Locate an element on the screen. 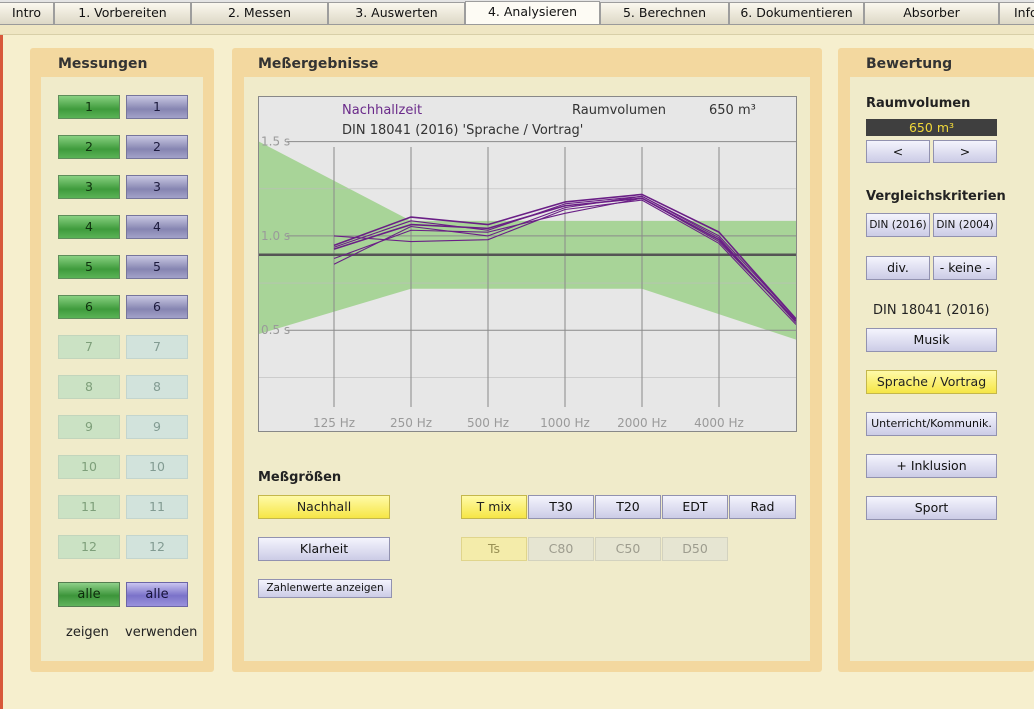 The height and width of the screenshot is (709, 1034). option-inklusion-button: + Inklusion is located at coordinates (931, 466).